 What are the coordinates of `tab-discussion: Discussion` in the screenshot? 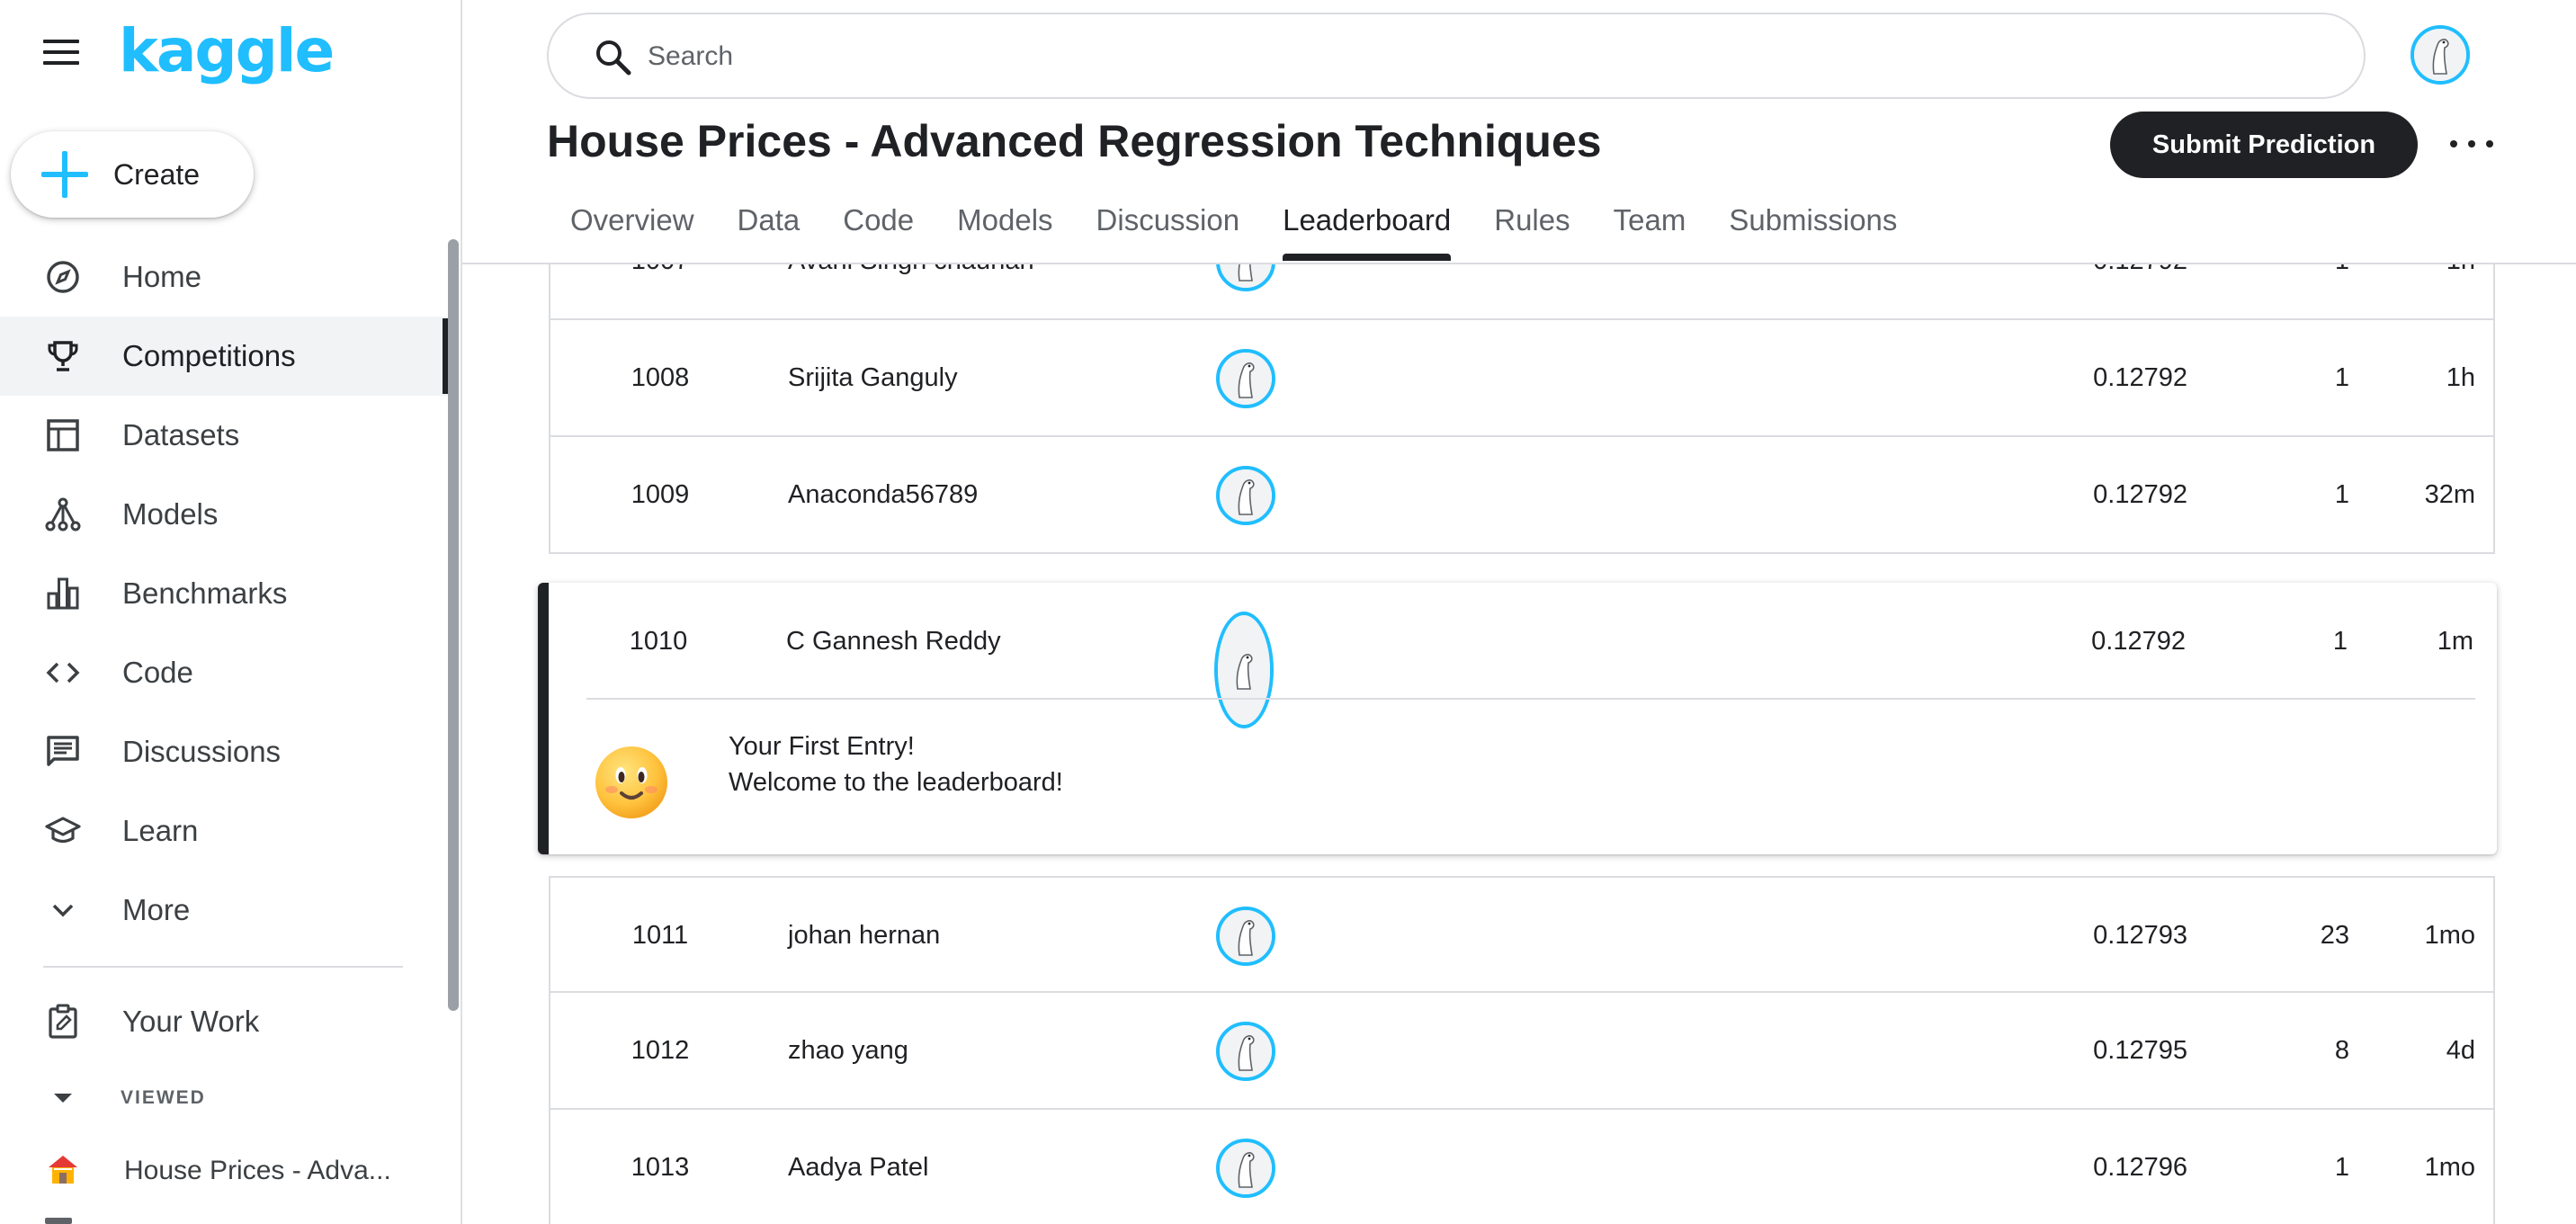 It's located at (1168, 232).